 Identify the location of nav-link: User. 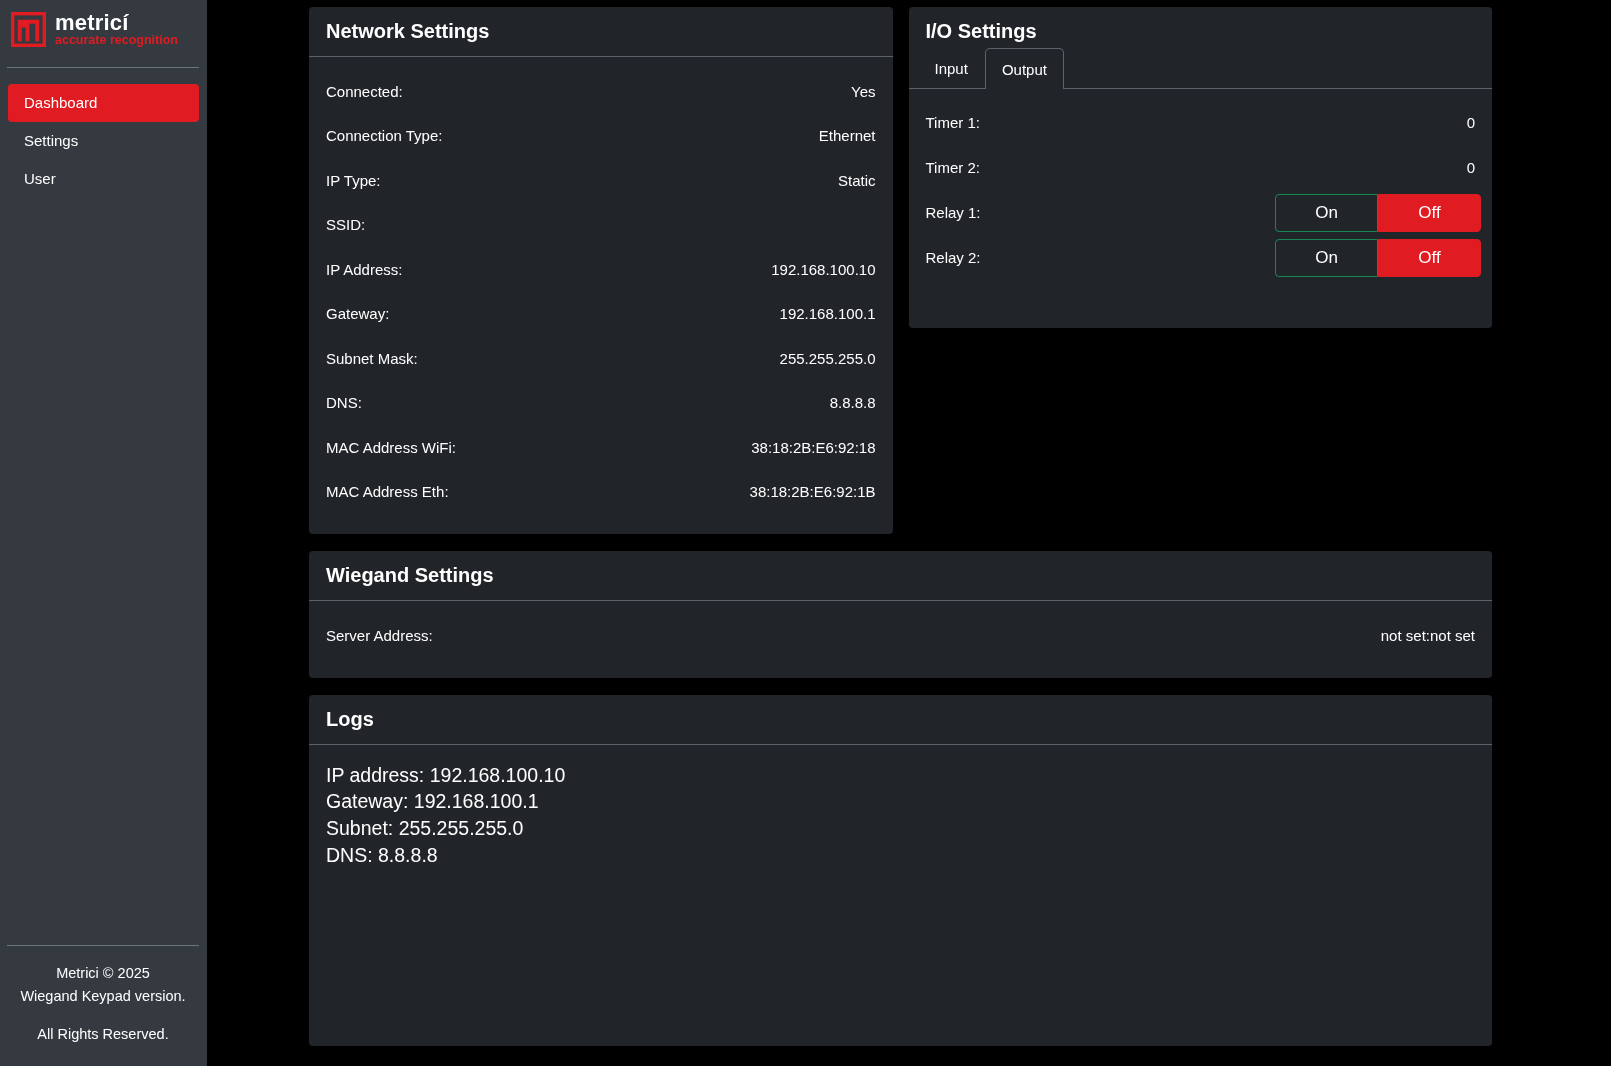
(103, 179).